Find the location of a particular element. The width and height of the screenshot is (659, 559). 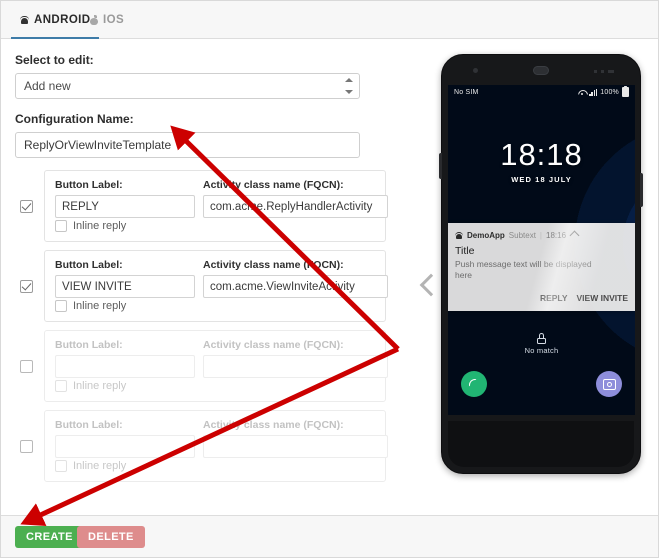

carrier-label: No SIM is located at coordinates (466, 92).